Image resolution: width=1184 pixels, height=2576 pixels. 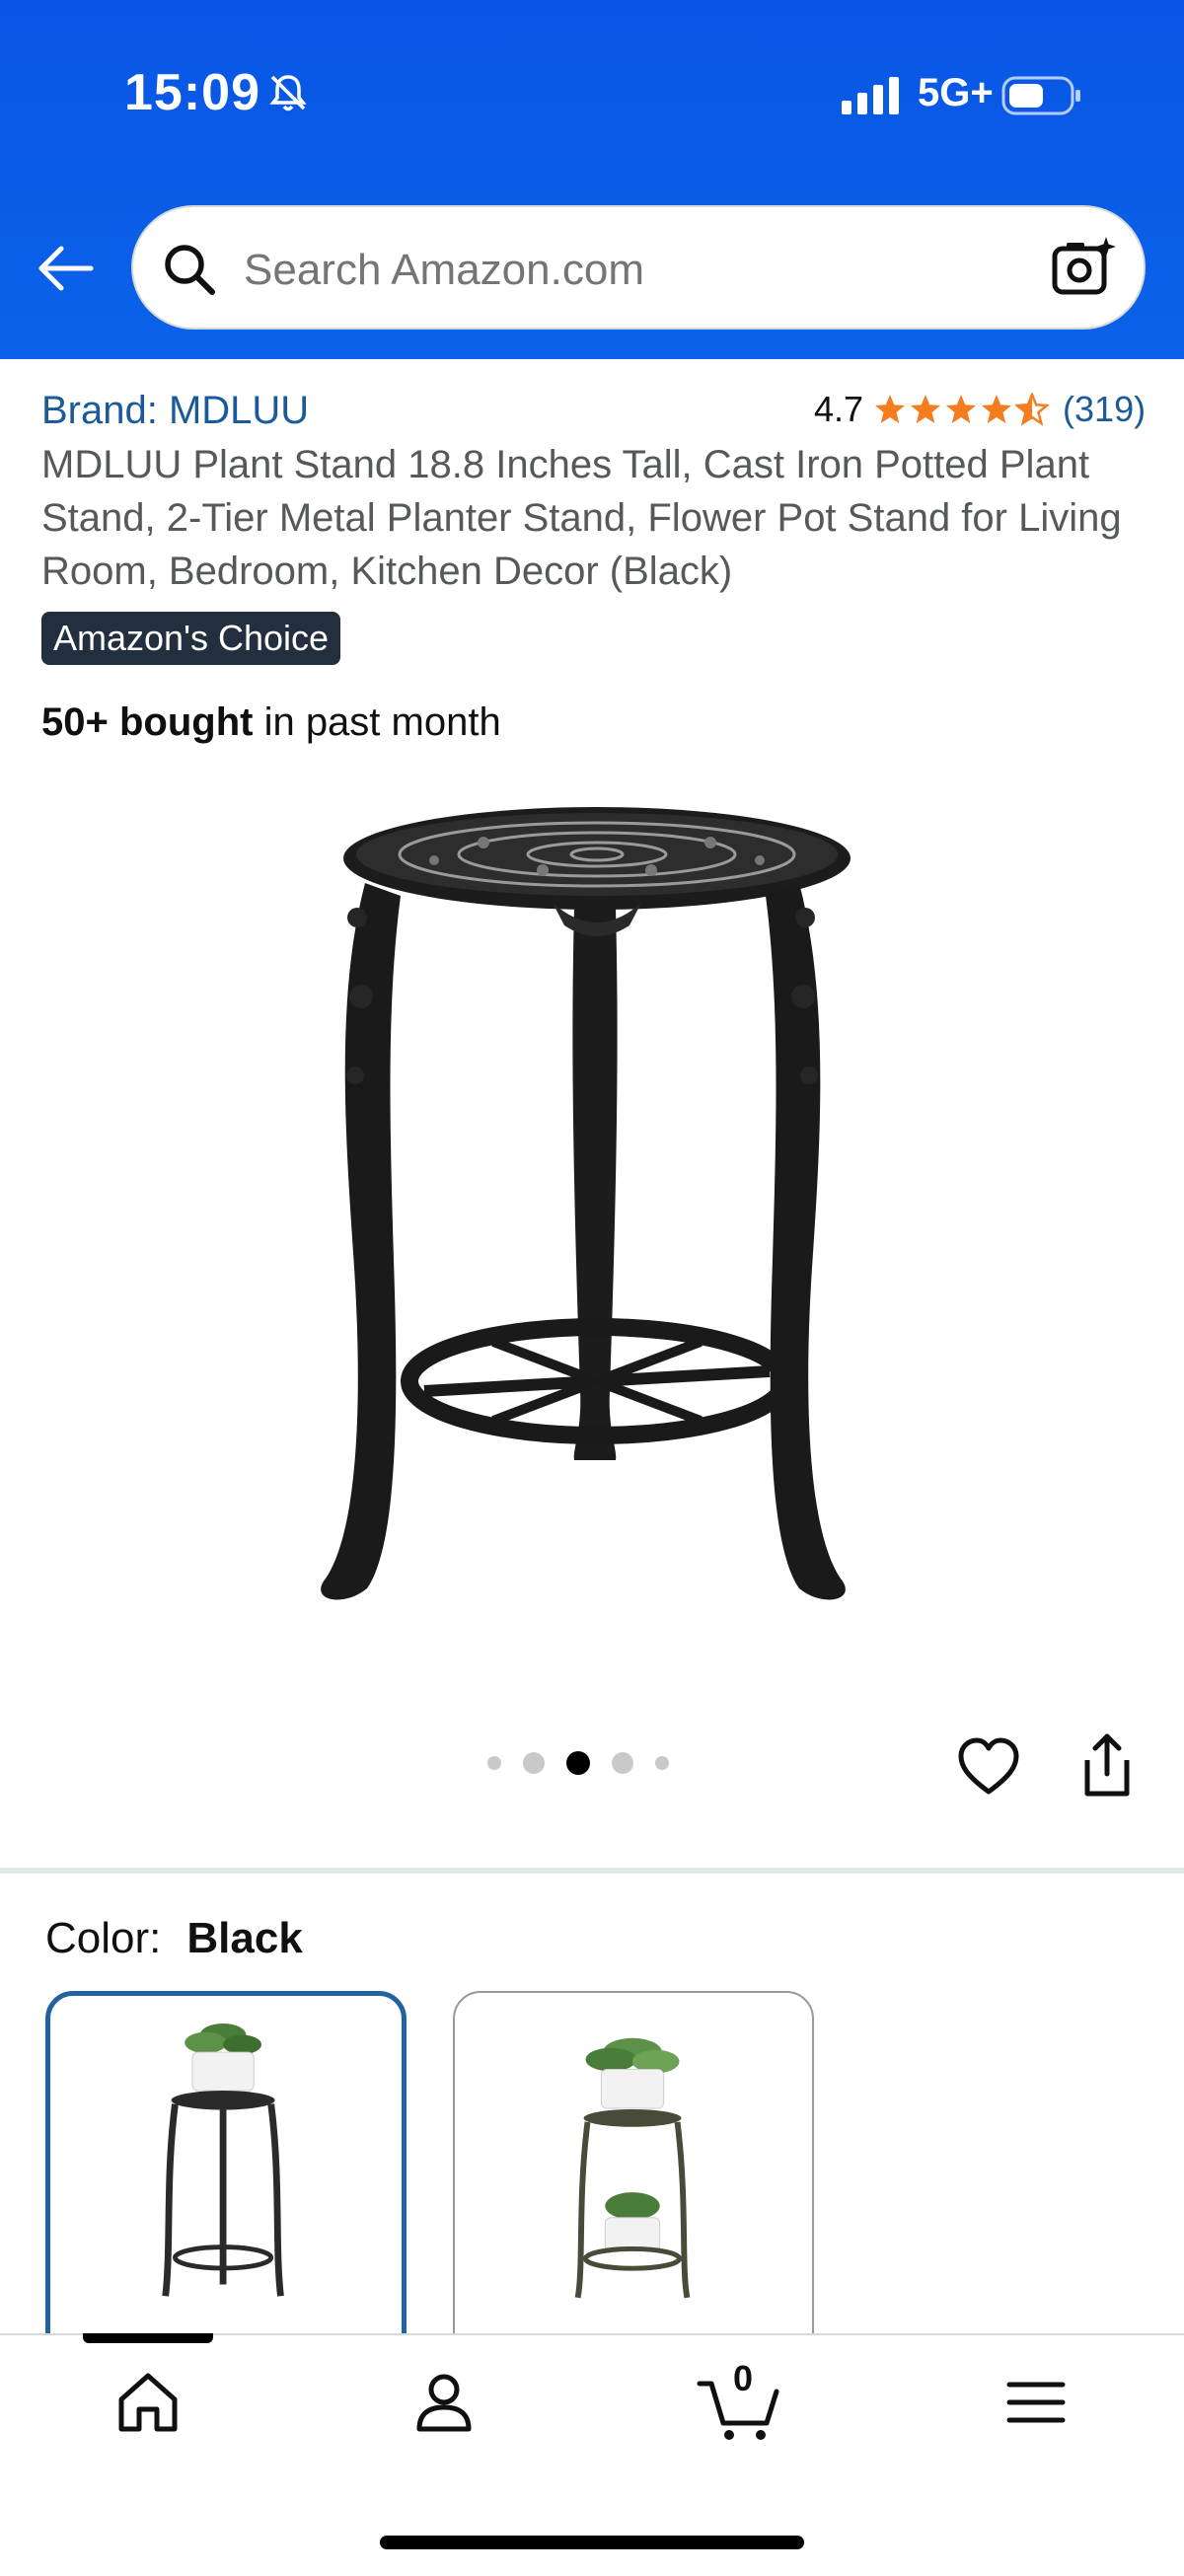 I want to click on silent-bell-icon, so click(x=288, y=93).